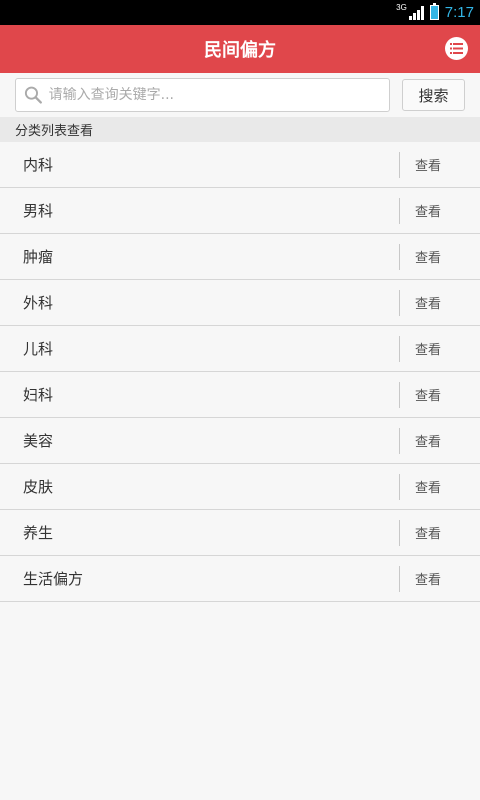 This screenshot has height=800, width=480. I want to click on category-label: 生活偏方, so click(53, 579).